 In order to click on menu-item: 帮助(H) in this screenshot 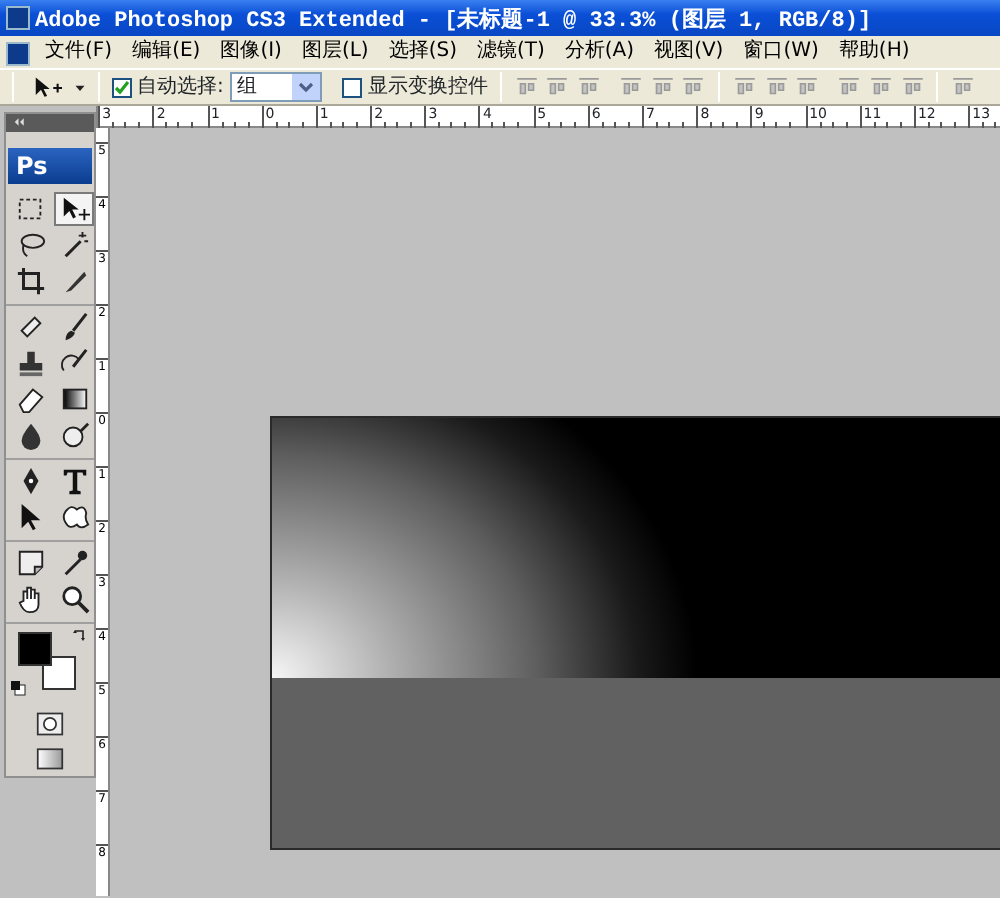, I will do `click(874, 52)`.